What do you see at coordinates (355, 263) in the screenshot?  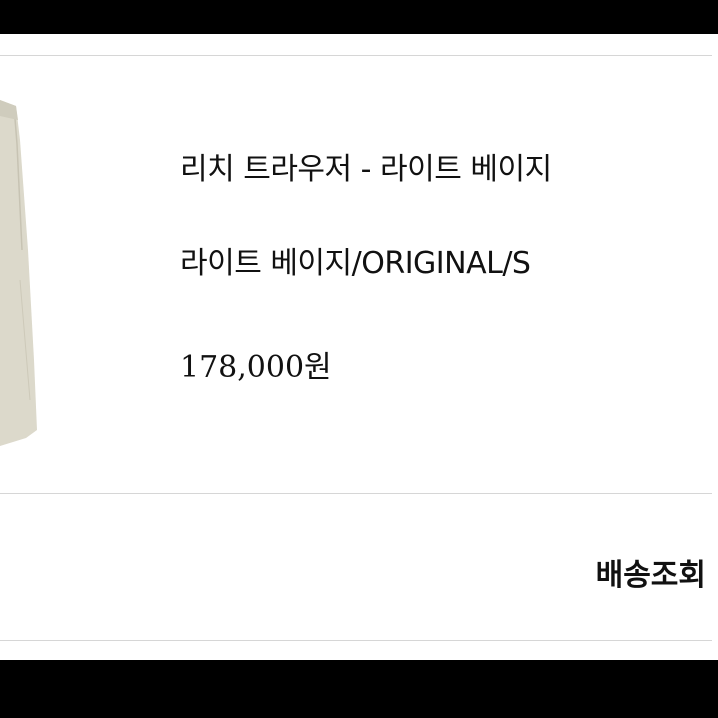 I see `product-option: 라이트 베이지/ORIGINAL/S` at bounding box center [355, 263].